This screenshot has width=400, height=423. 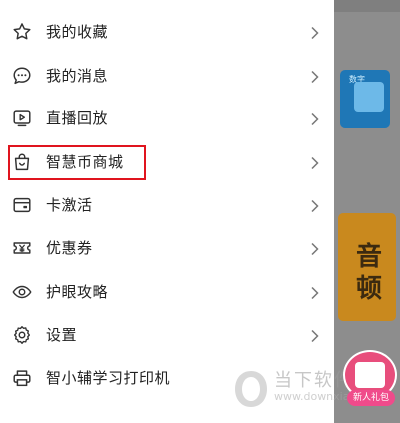 What do you see at coordinates (167, 204) in the screenshot?
I see `menu-item-card-activation: 卡激活` at bounding box center [167, 204].